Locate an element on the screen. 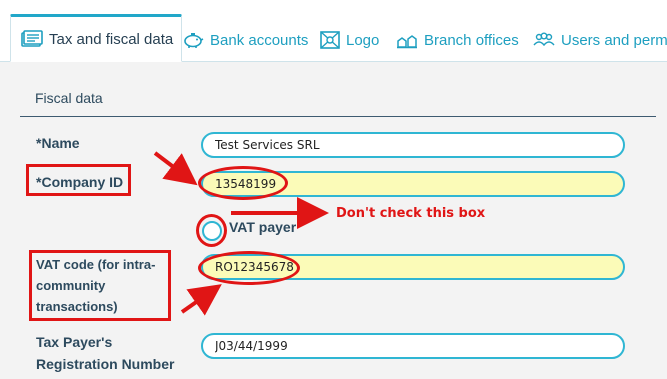 This screenshot has width=667, height=379. arrow-to-company-id is located at coordinates (175, 168).